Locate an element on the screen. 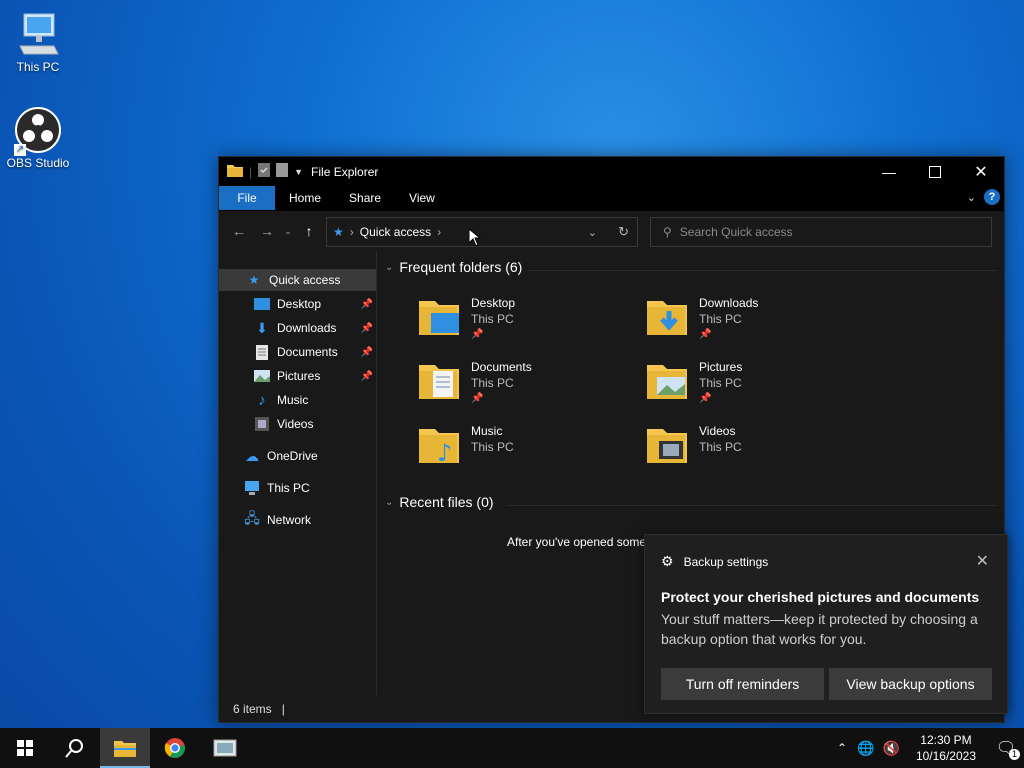 This screenshot has width=1024, height=768. help-icon: ? is located at coordinates (992, 197).